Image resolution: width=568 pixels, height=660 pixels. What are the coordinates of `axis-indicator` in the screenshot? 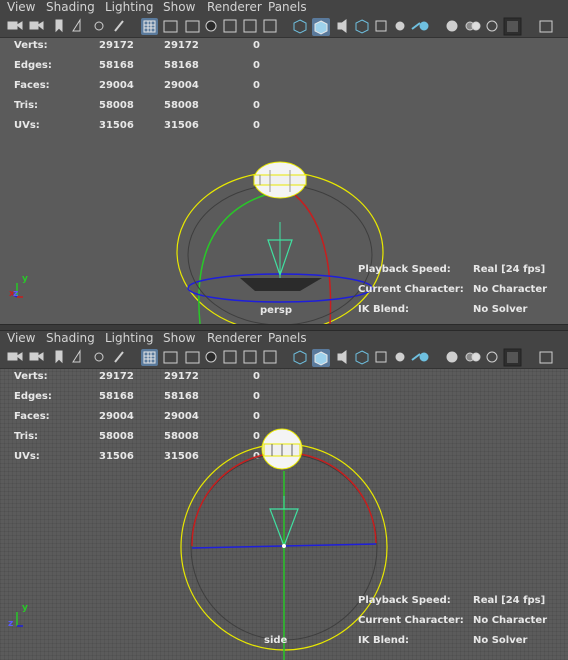 It's located at (19, 619).